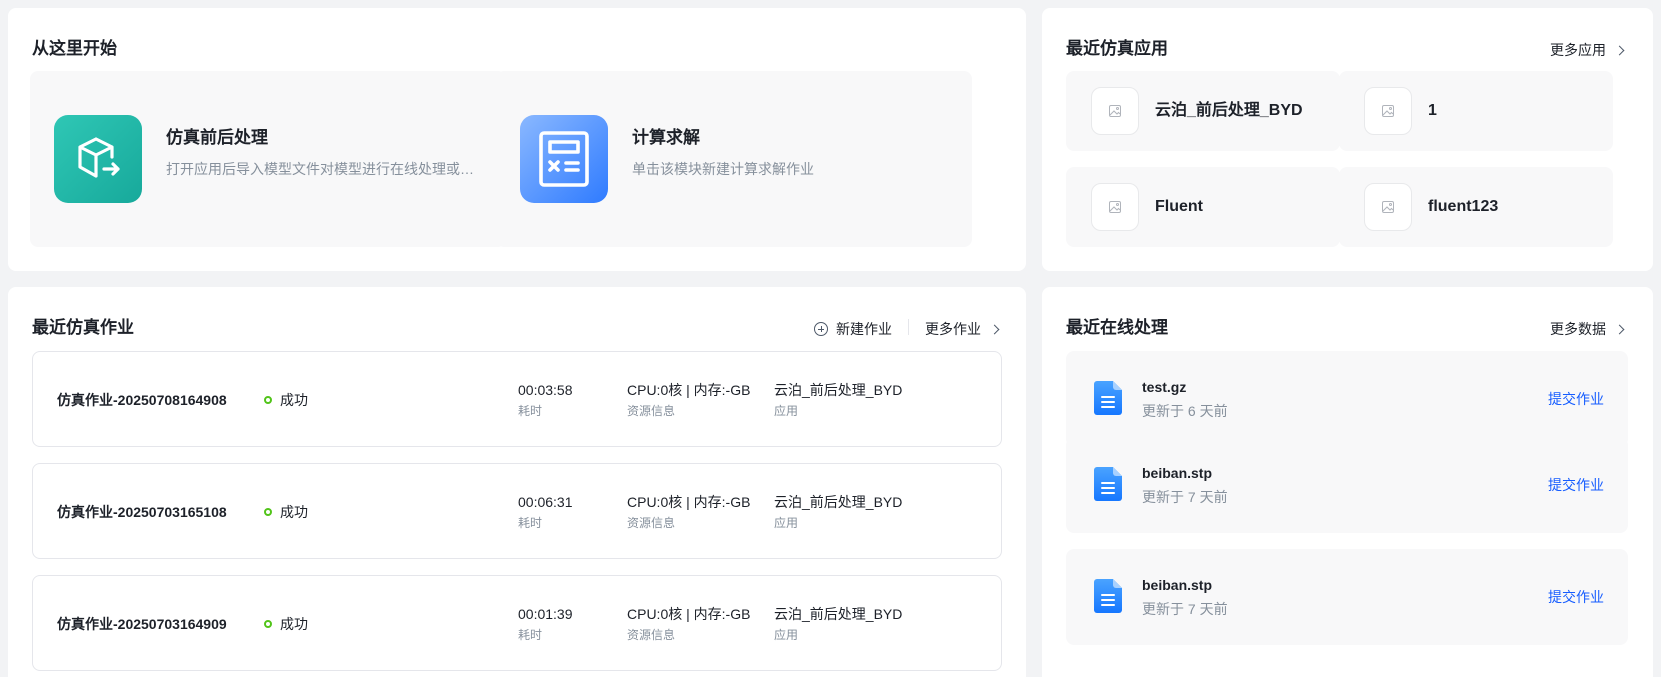 This screenshot has width=1661, height=677. What do you see at coordinates (545, 614) in the screenshot?
I see `duration-value: 00:01:39` at bounding box center [545, 614].